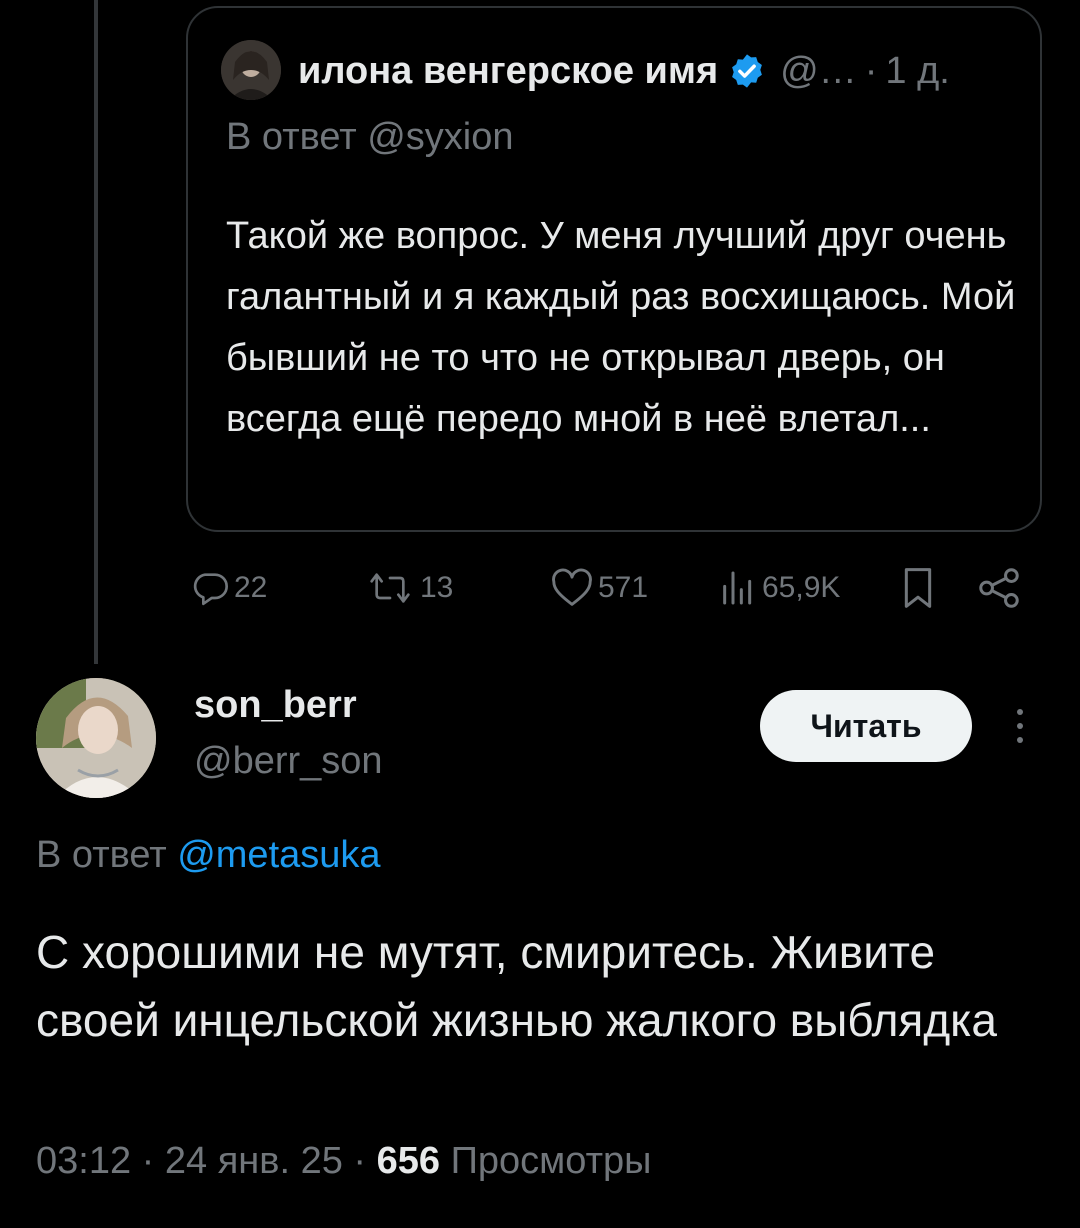 This screenshot has height=1228, width=1080. Describe the element at coordinates (801, 587) in the screenshot. I see `views-count: 65,9K` at that location.